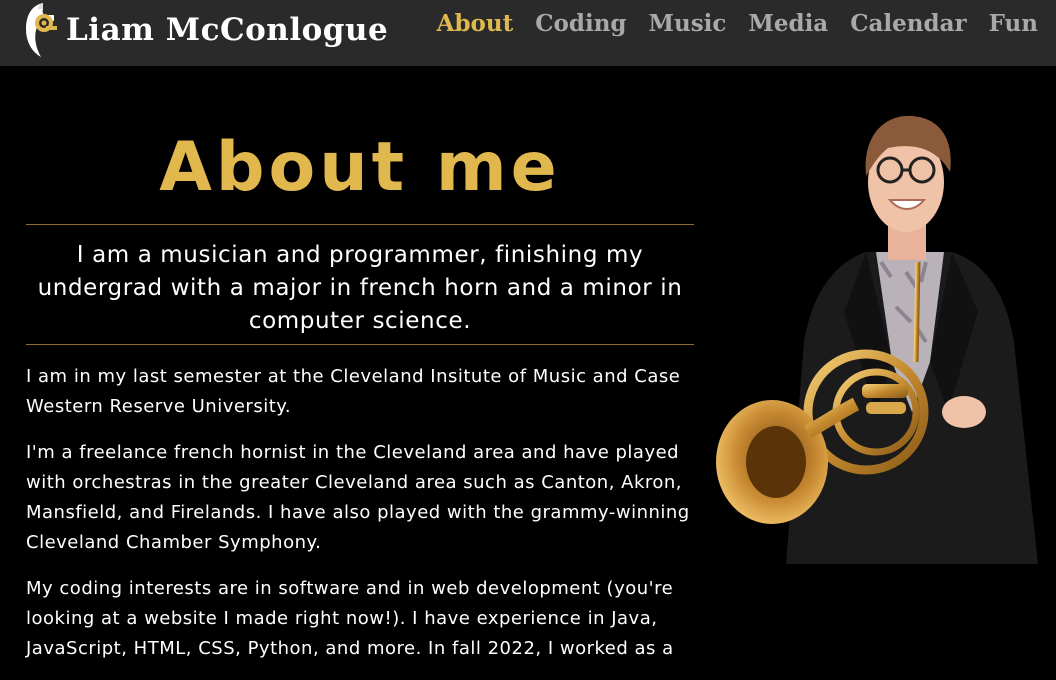 Image resolution: width=1056 pixels, height=680 pixels. What do you see at coordinates (688, 23) in the screenshot?
I see `nav-music-link: Music` at bounding box center [688, 23].